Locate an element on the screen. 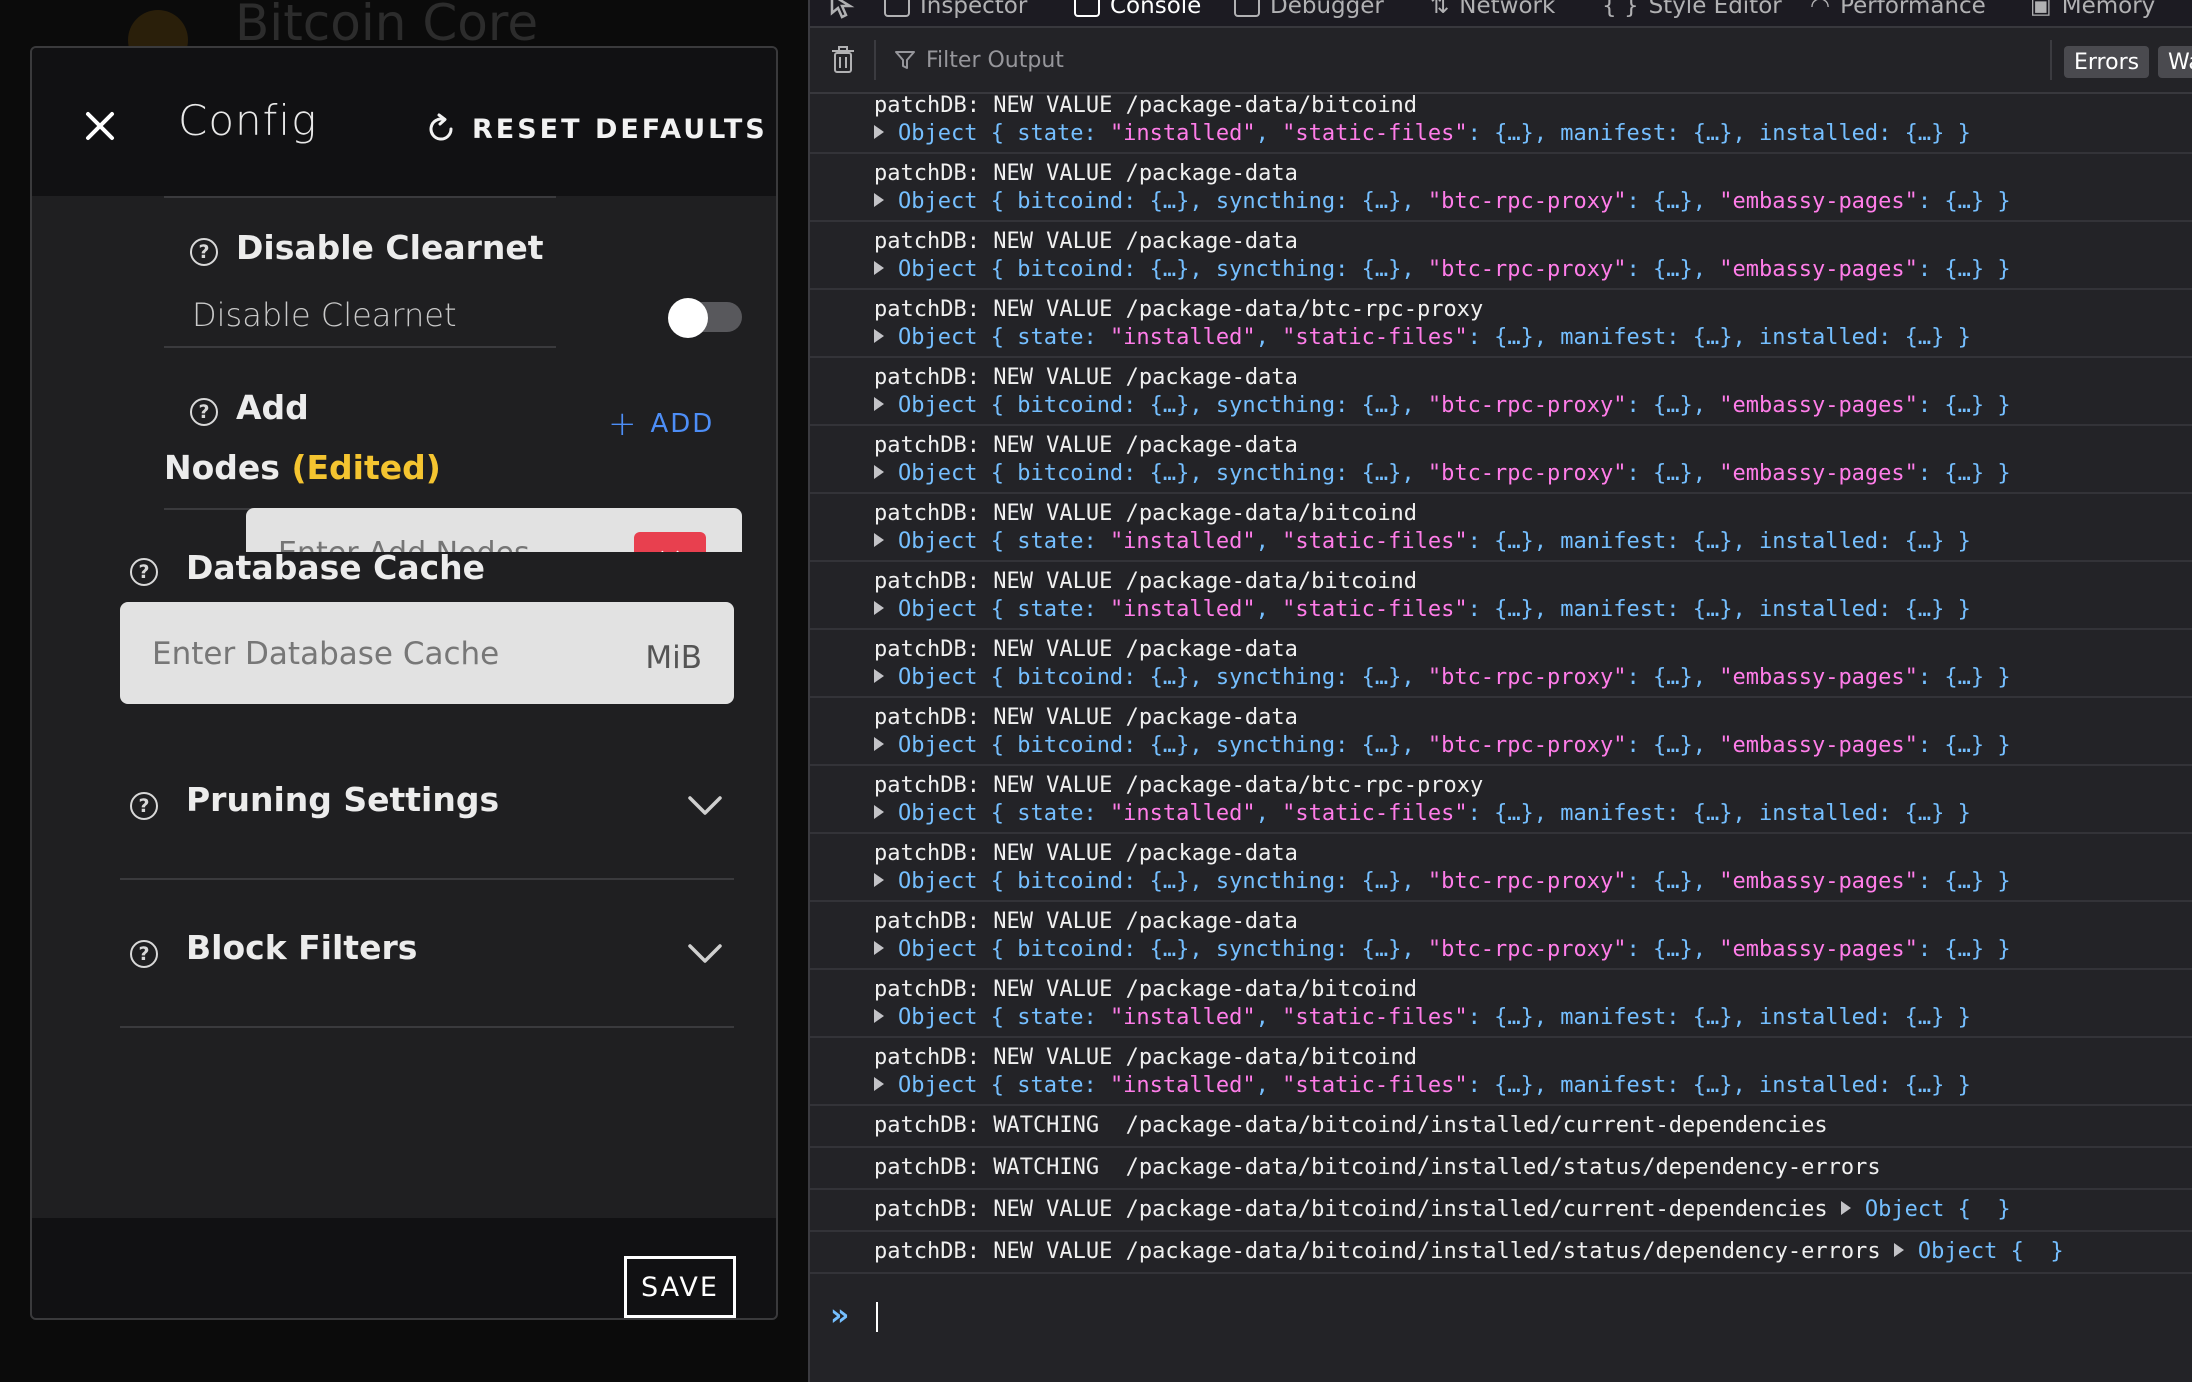 This screenshot has width=2192, height=1382. object-preview-part: "btc-rpc-proxy" is located at coordinates (1527, 473).